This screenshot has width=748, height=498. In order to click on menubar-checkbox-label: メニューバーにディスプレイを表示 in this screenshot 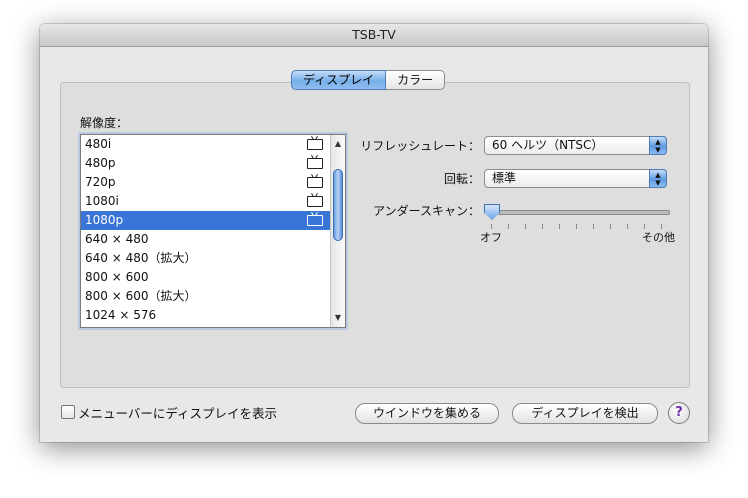, I will do `click(177, 412)`.